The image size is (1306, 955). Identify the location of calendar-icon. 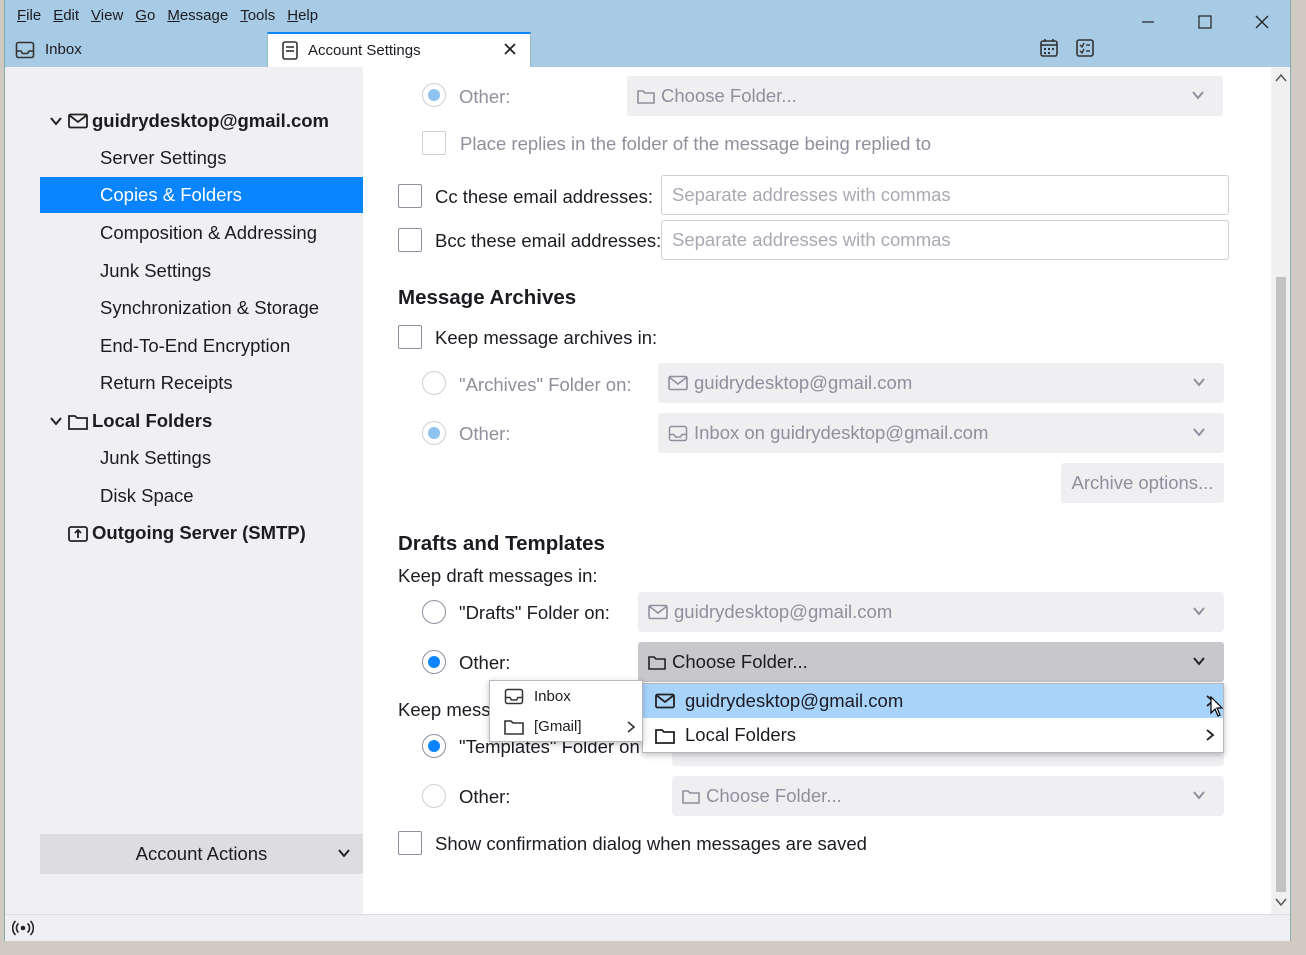
(1049, 48).